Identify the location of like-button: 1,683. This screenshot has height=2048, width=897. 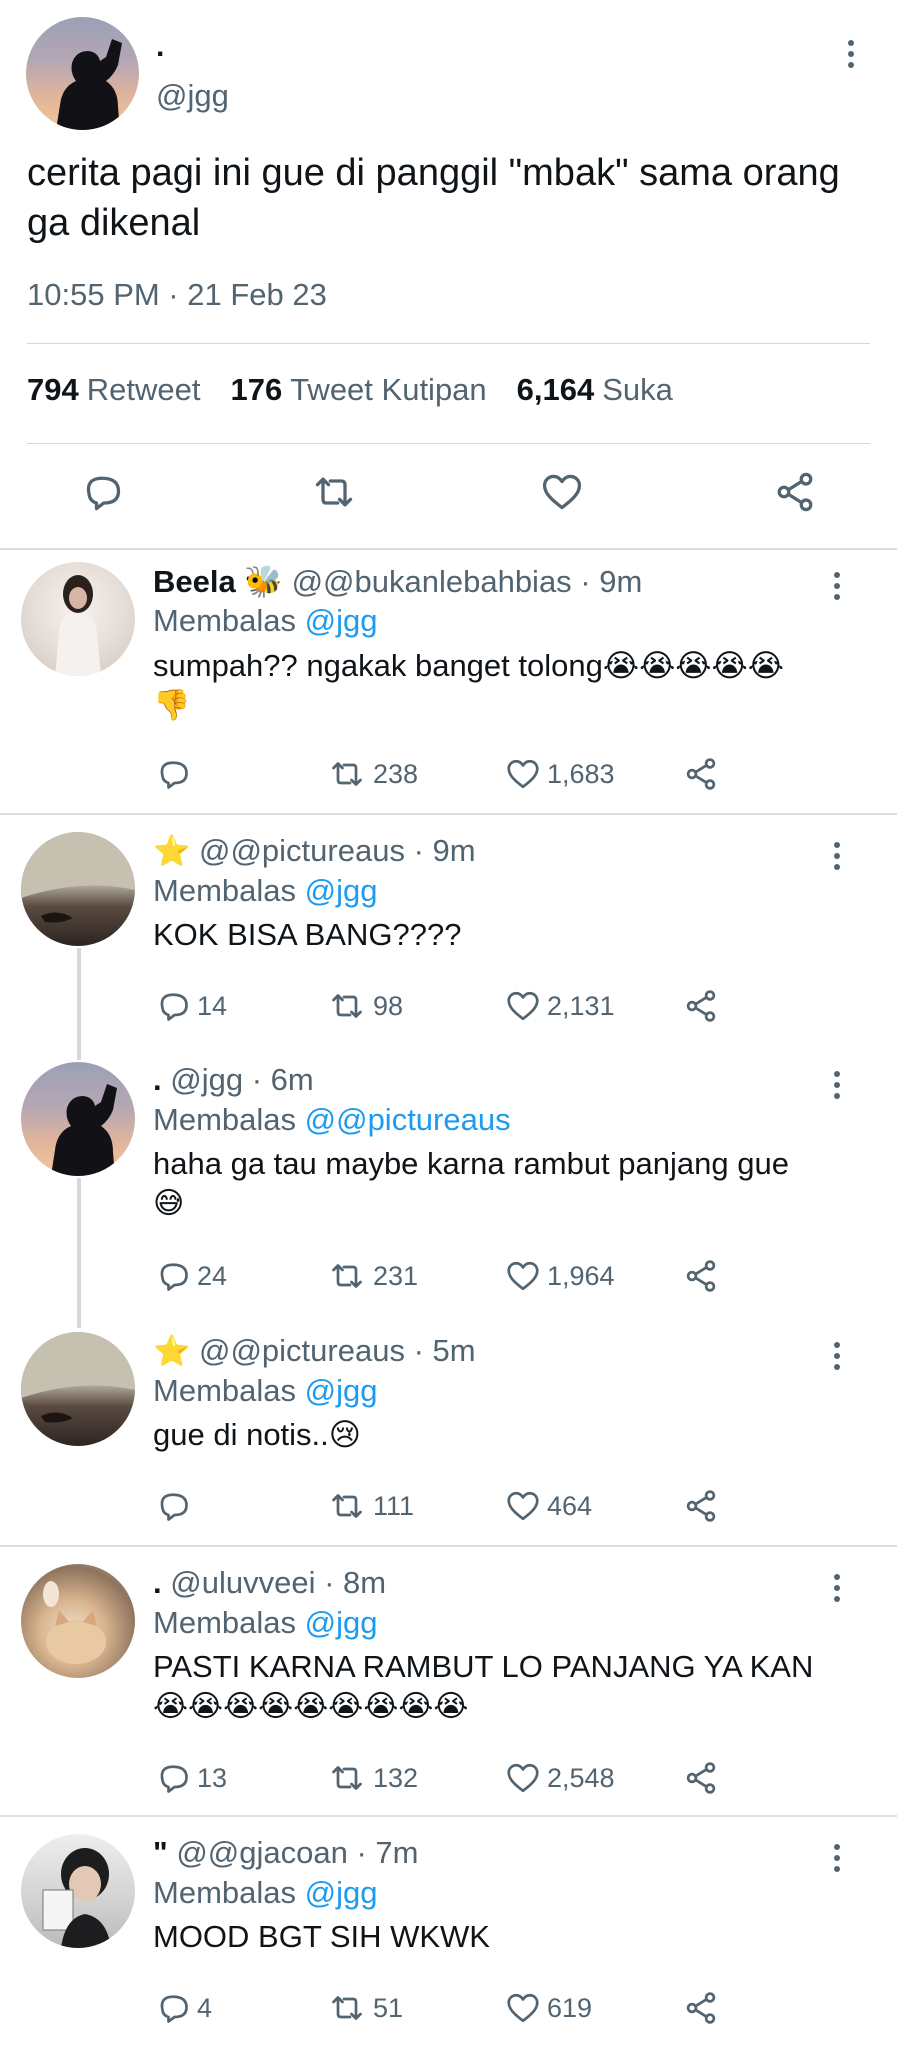
(560, 774).